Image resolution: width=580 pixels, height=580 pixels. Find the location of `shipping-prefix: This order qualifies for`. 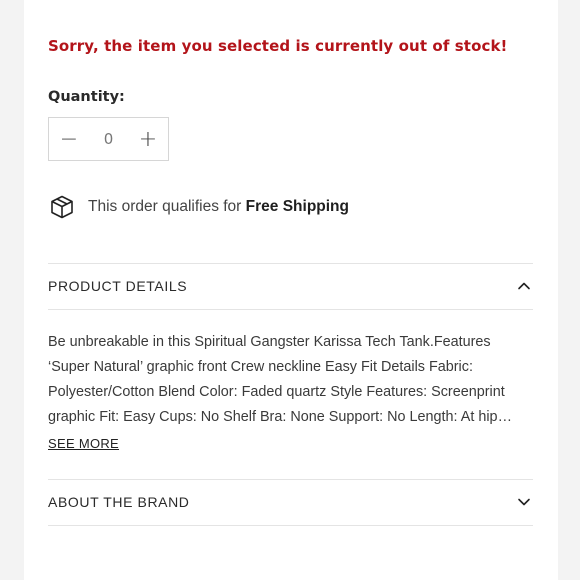

shipping-prefix: This order qualifies for is located at coordinates (167, 206).